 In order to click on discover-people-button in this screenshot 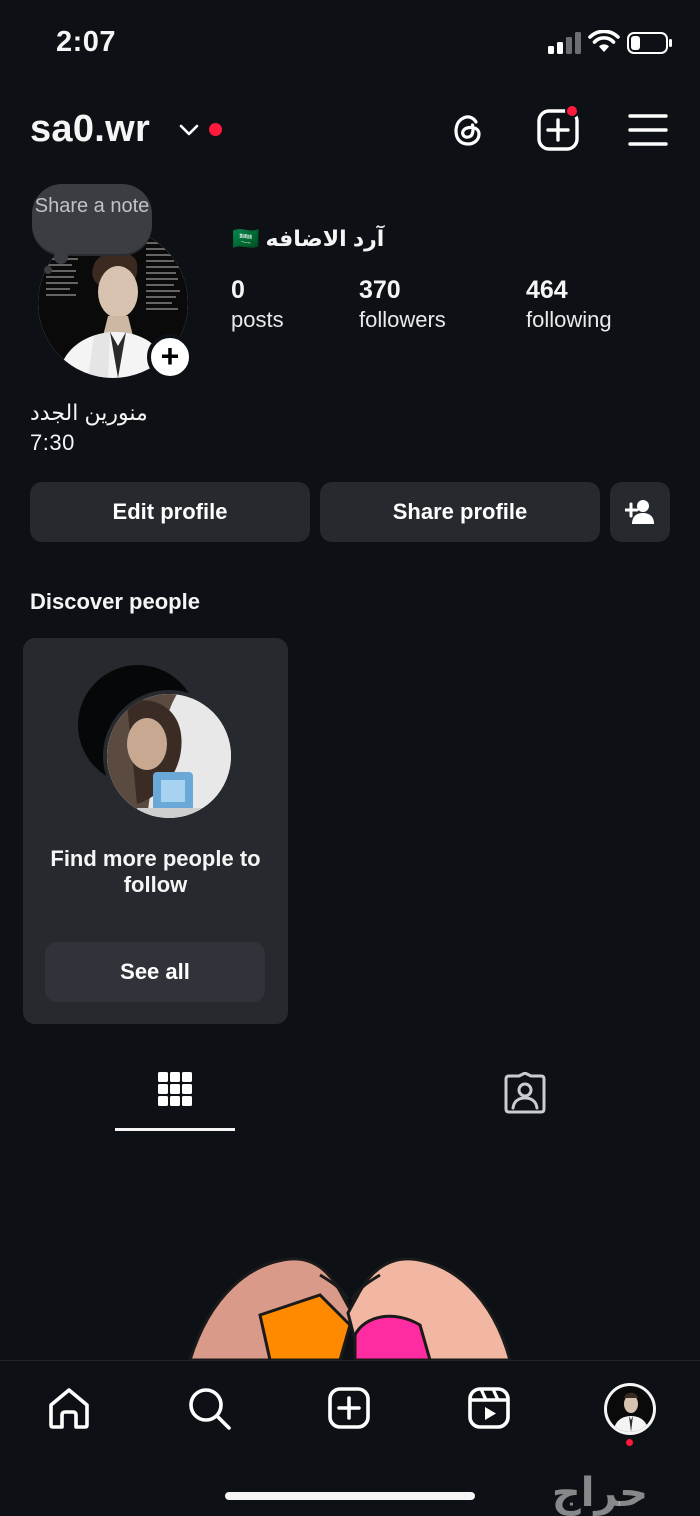, I will do `click(640, 512)`.